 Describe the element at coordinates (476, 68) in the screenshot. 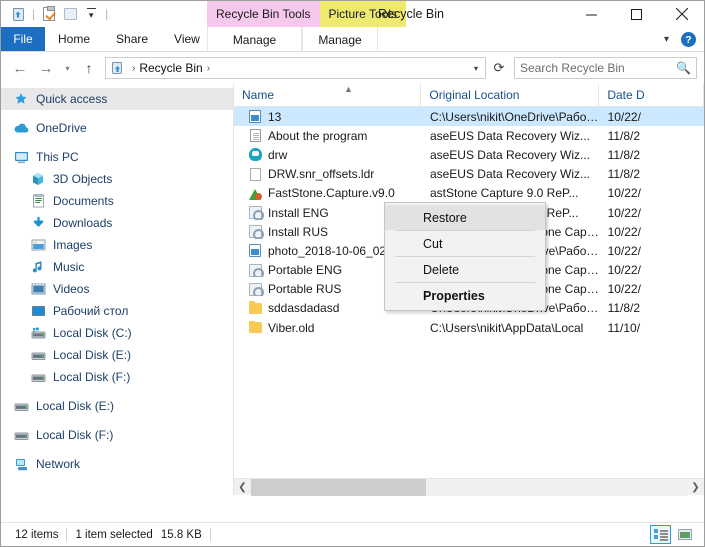

I see `chevron-down-icon-address: ▾` at that location.